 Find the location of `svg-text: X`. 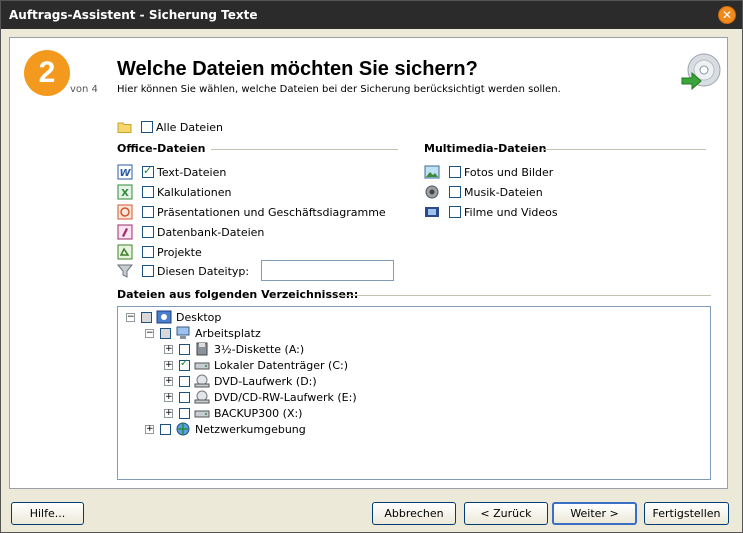

svg-text: X is located at coordinates (125, 193).